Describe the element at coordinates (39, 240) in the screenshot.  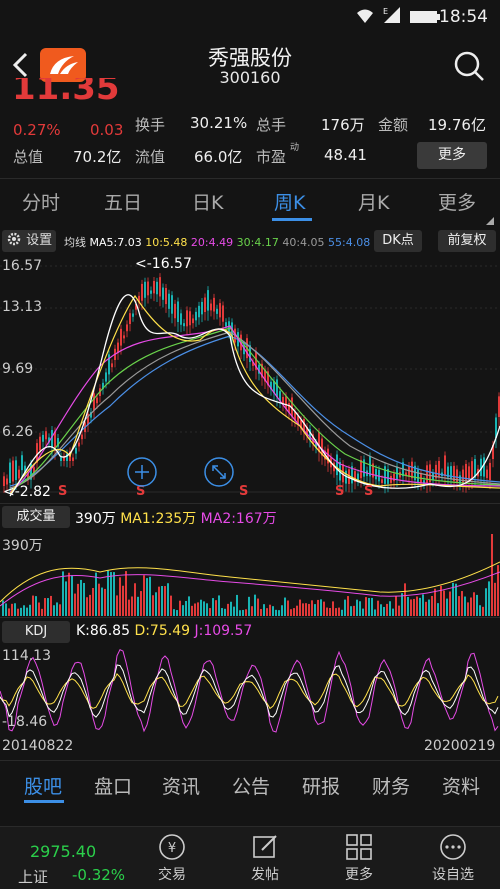
I see `settings-label: 设置` at that location.